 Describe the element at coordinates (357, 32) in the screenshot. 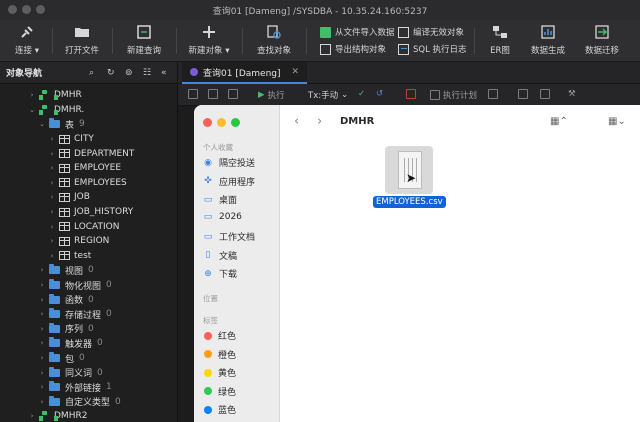

I see `import-data-button: 从文件导入数据` at that location.